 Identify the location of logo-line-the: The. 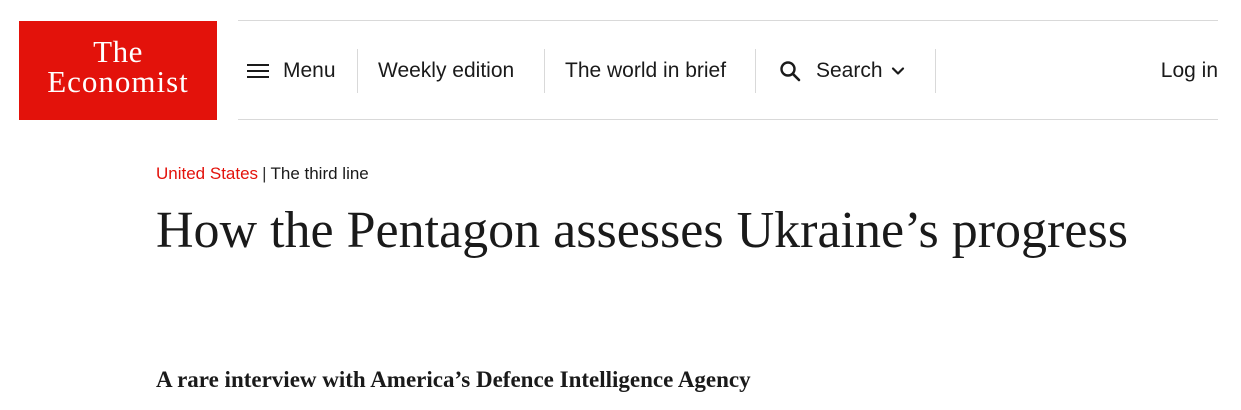
(118, 51).